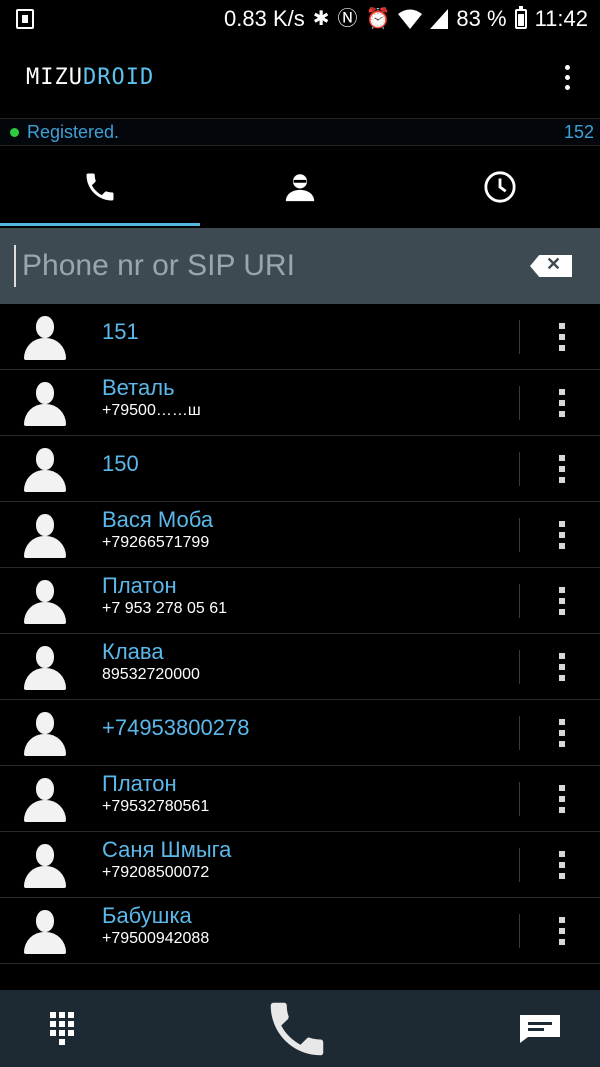  What do you see at coordinates (540, 1028) in the screenshot?
I see `message-icon` at bounding box center [540, 1028].